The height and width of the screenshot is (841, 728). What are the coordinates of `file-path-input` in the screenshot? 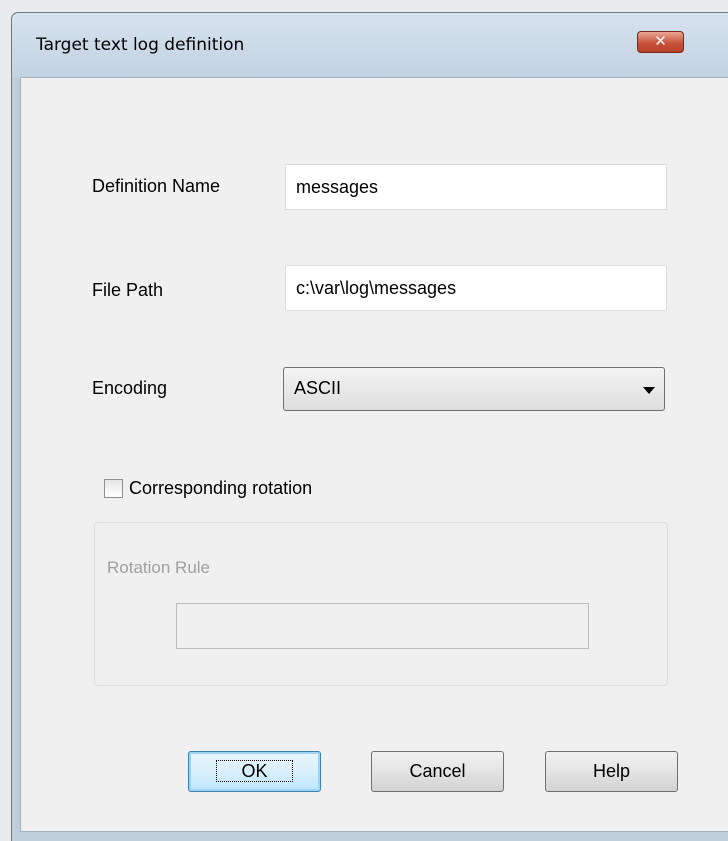 It's located at (476, 288).